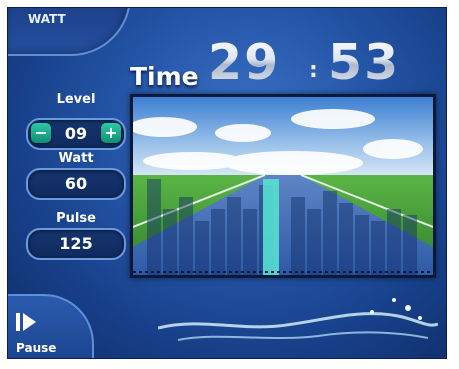 The width and height of the screenshot is (459, 369). I want to click on pause-label: Pause, so click(36, 348).